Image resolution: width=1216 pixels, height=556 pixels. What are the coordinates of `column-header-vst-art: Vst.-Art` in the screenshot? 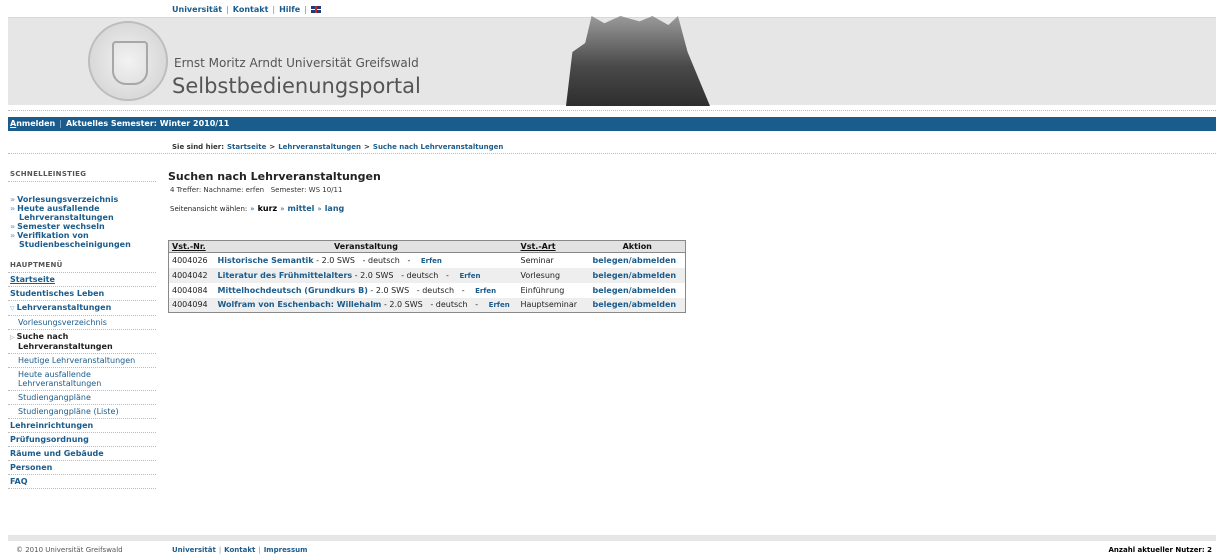 It's located at (553, 246).